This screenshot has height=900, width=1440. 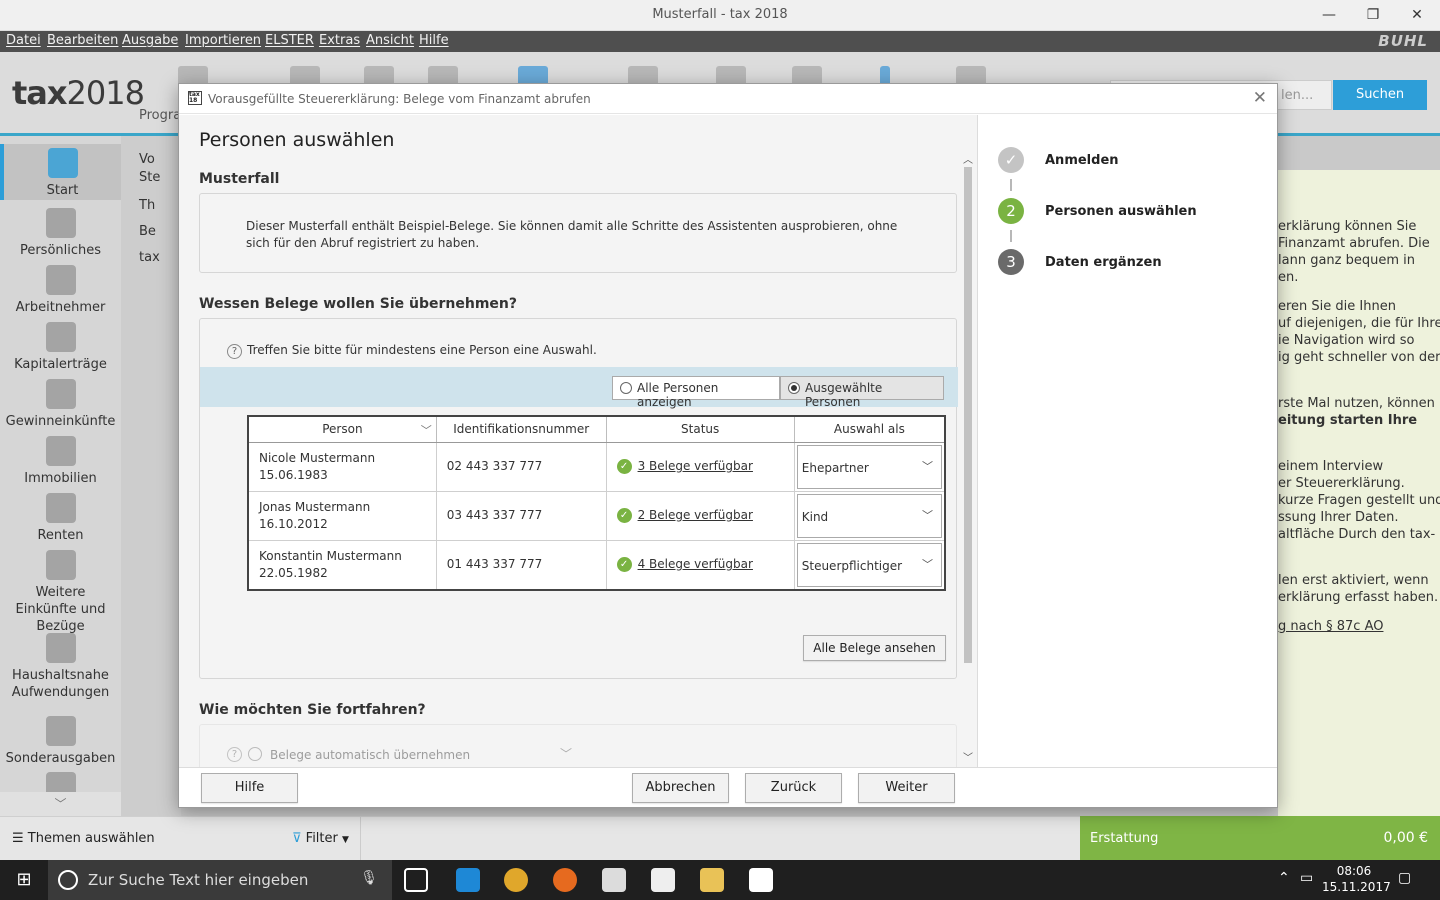 I want to click on belege-link: 2 Belege verfügbar, so click(x=695, y=515).